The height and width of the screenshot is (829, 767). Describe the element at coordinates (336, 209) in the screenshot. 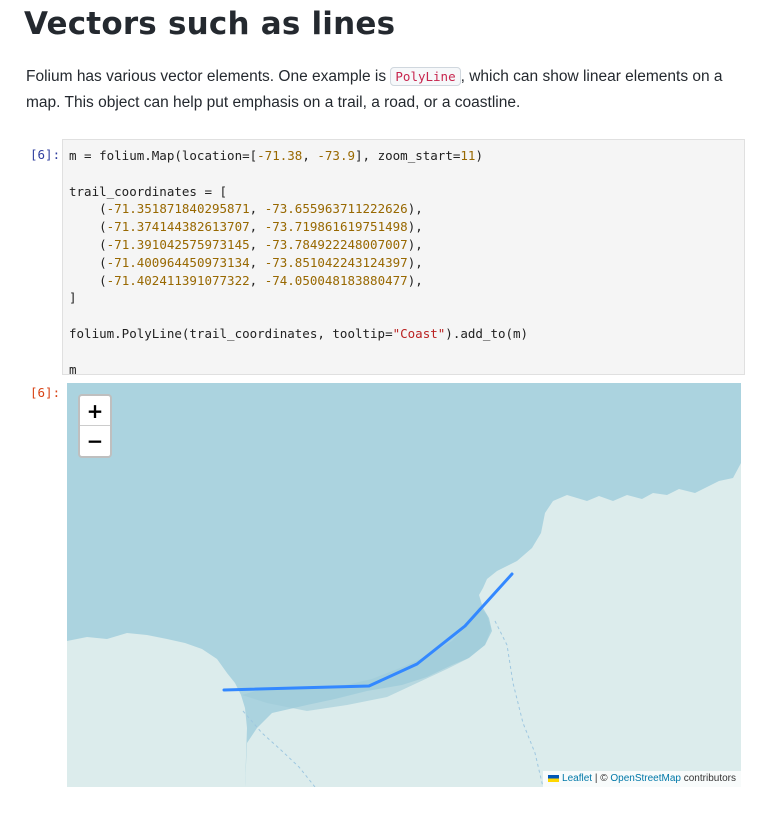

I see `coord-lon-0: -73.655963711222626` at that location.